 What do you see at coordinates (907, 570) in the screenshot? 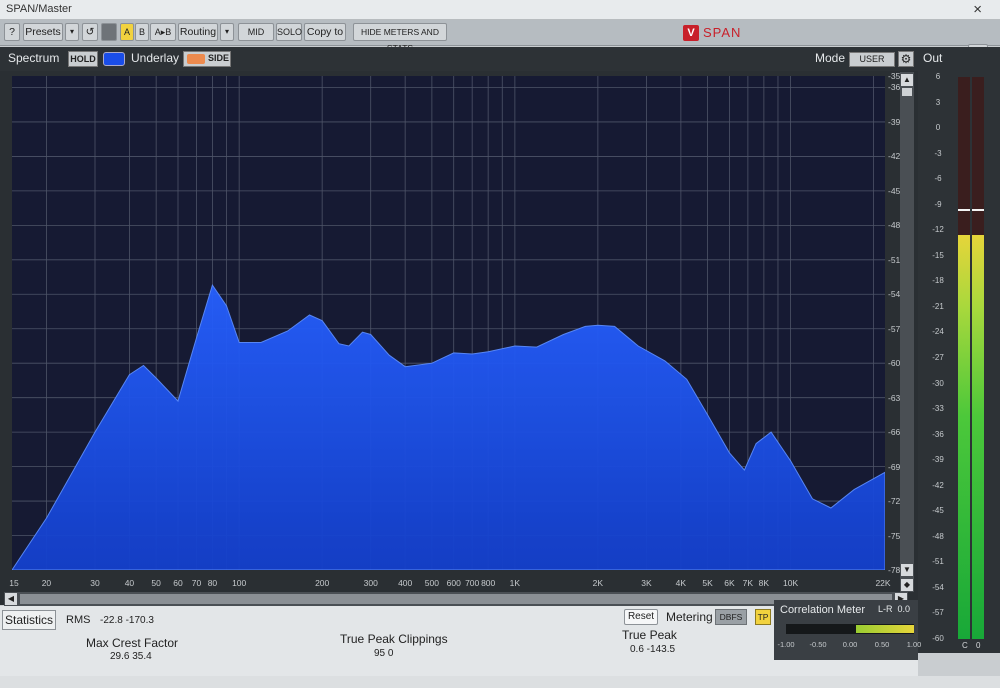
I see `scroll-down-icon: ▼` at bounding box center [907, 570].